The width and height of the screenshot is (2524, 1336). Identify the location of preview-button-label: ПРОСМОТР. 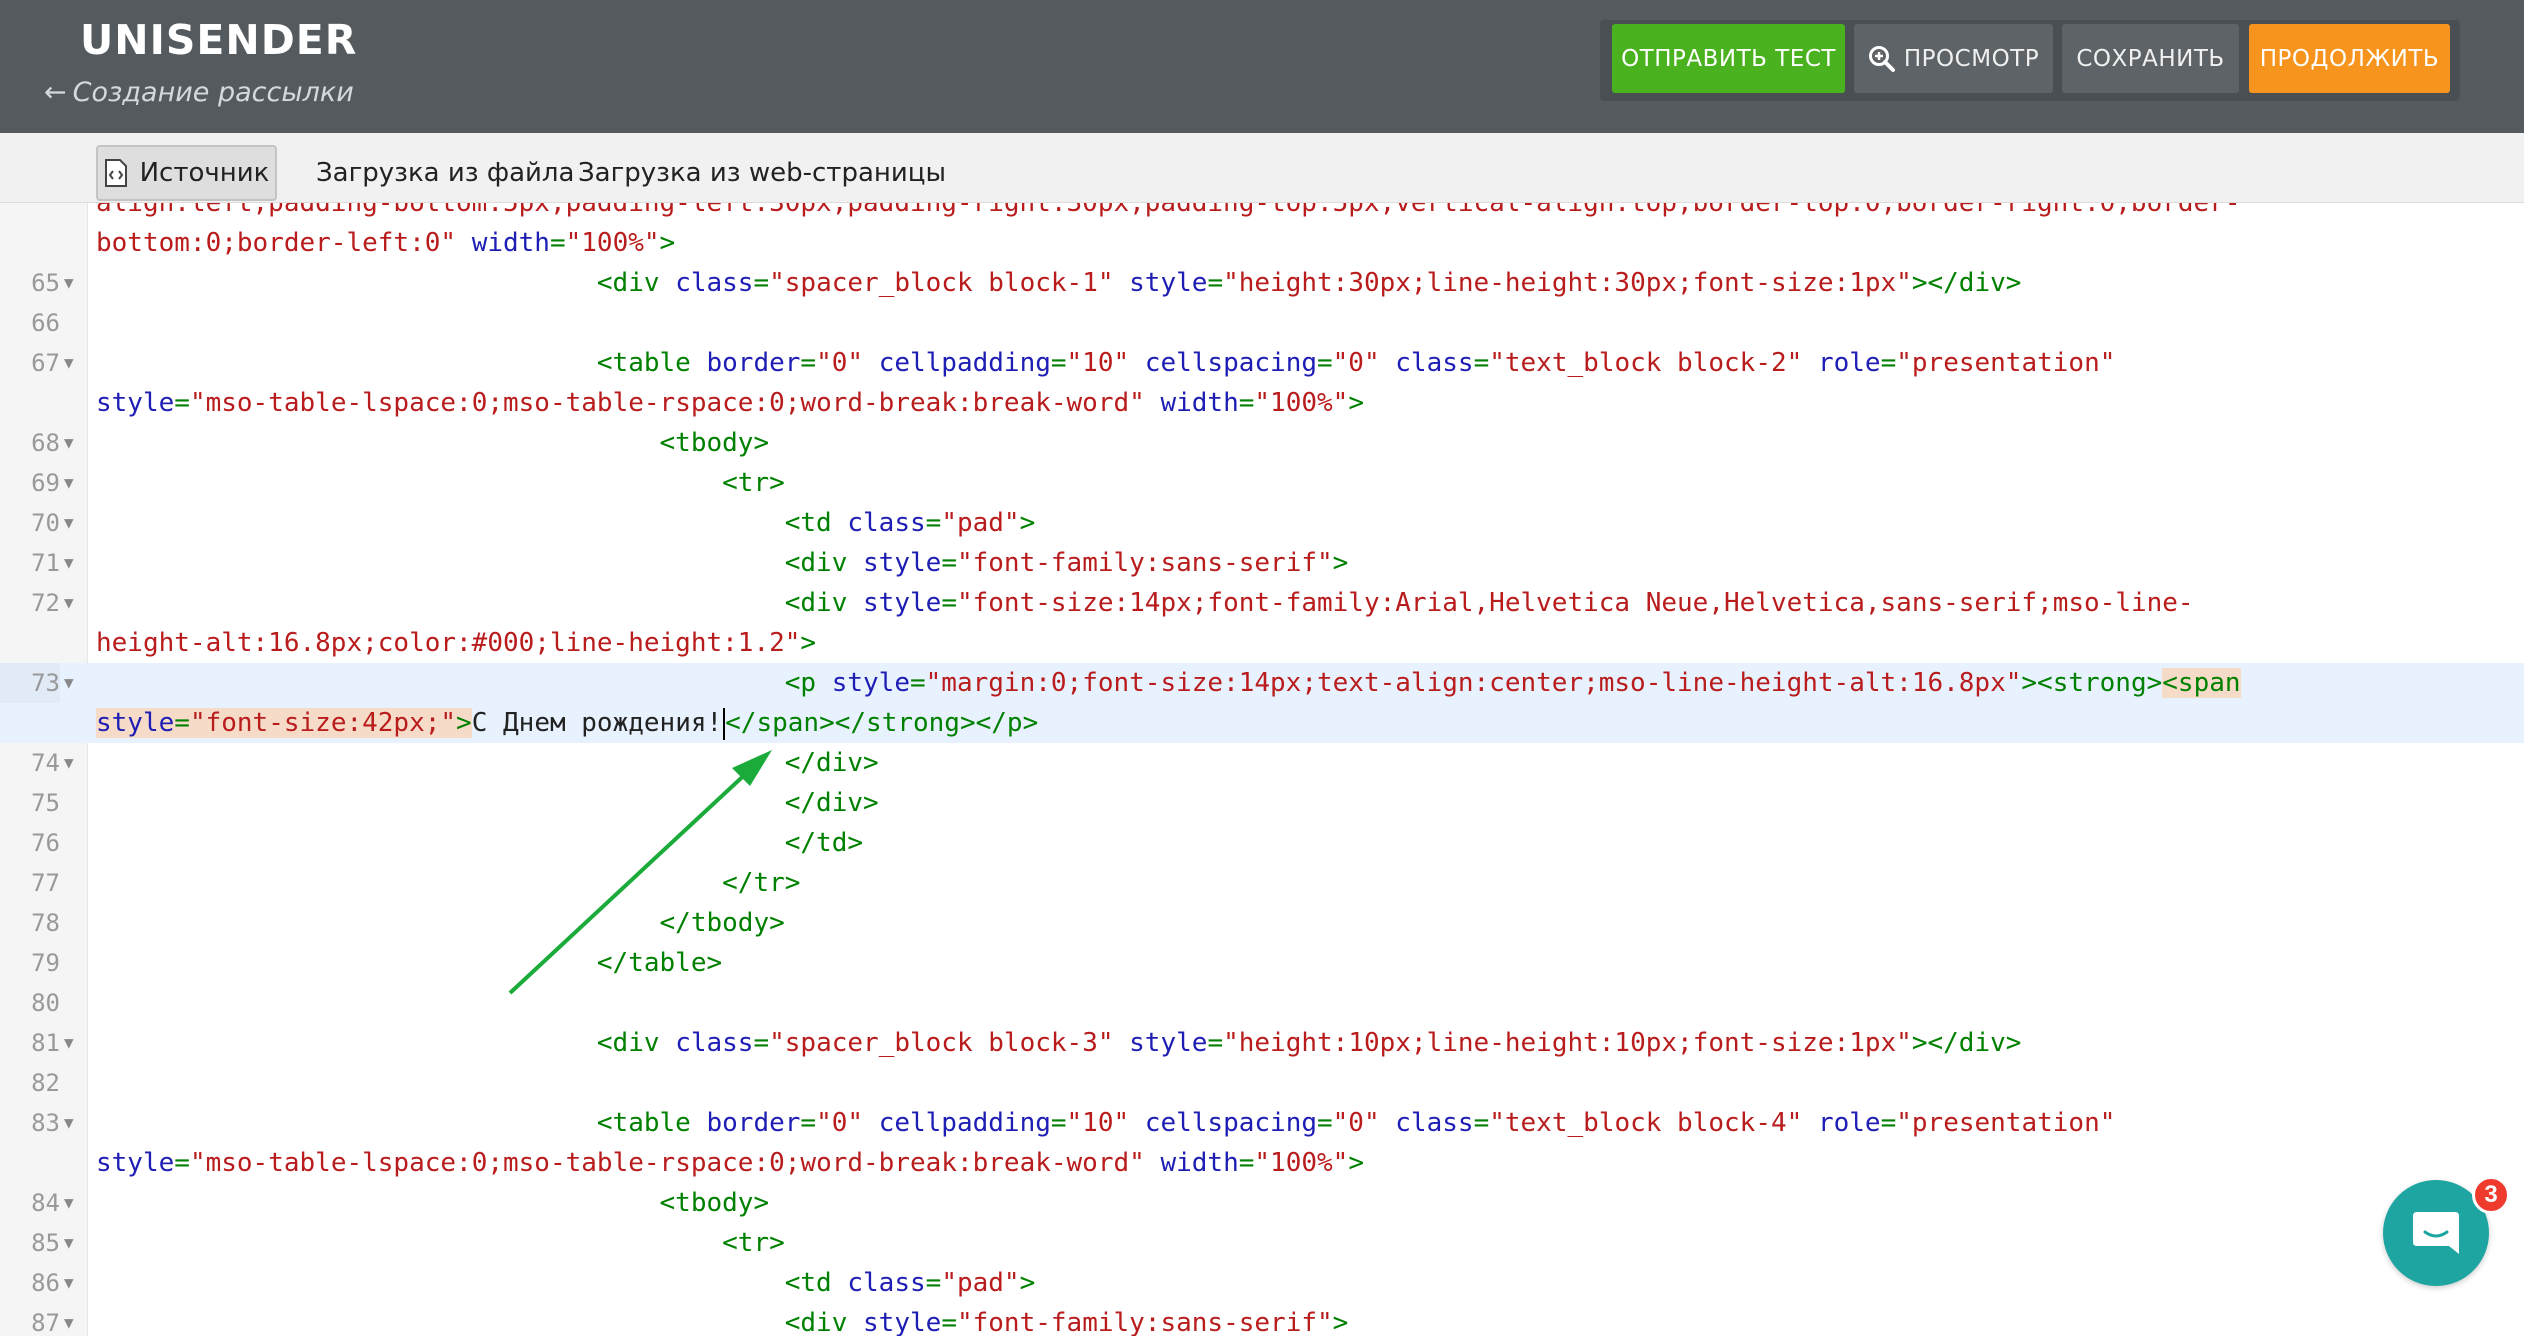
(1971, 58).